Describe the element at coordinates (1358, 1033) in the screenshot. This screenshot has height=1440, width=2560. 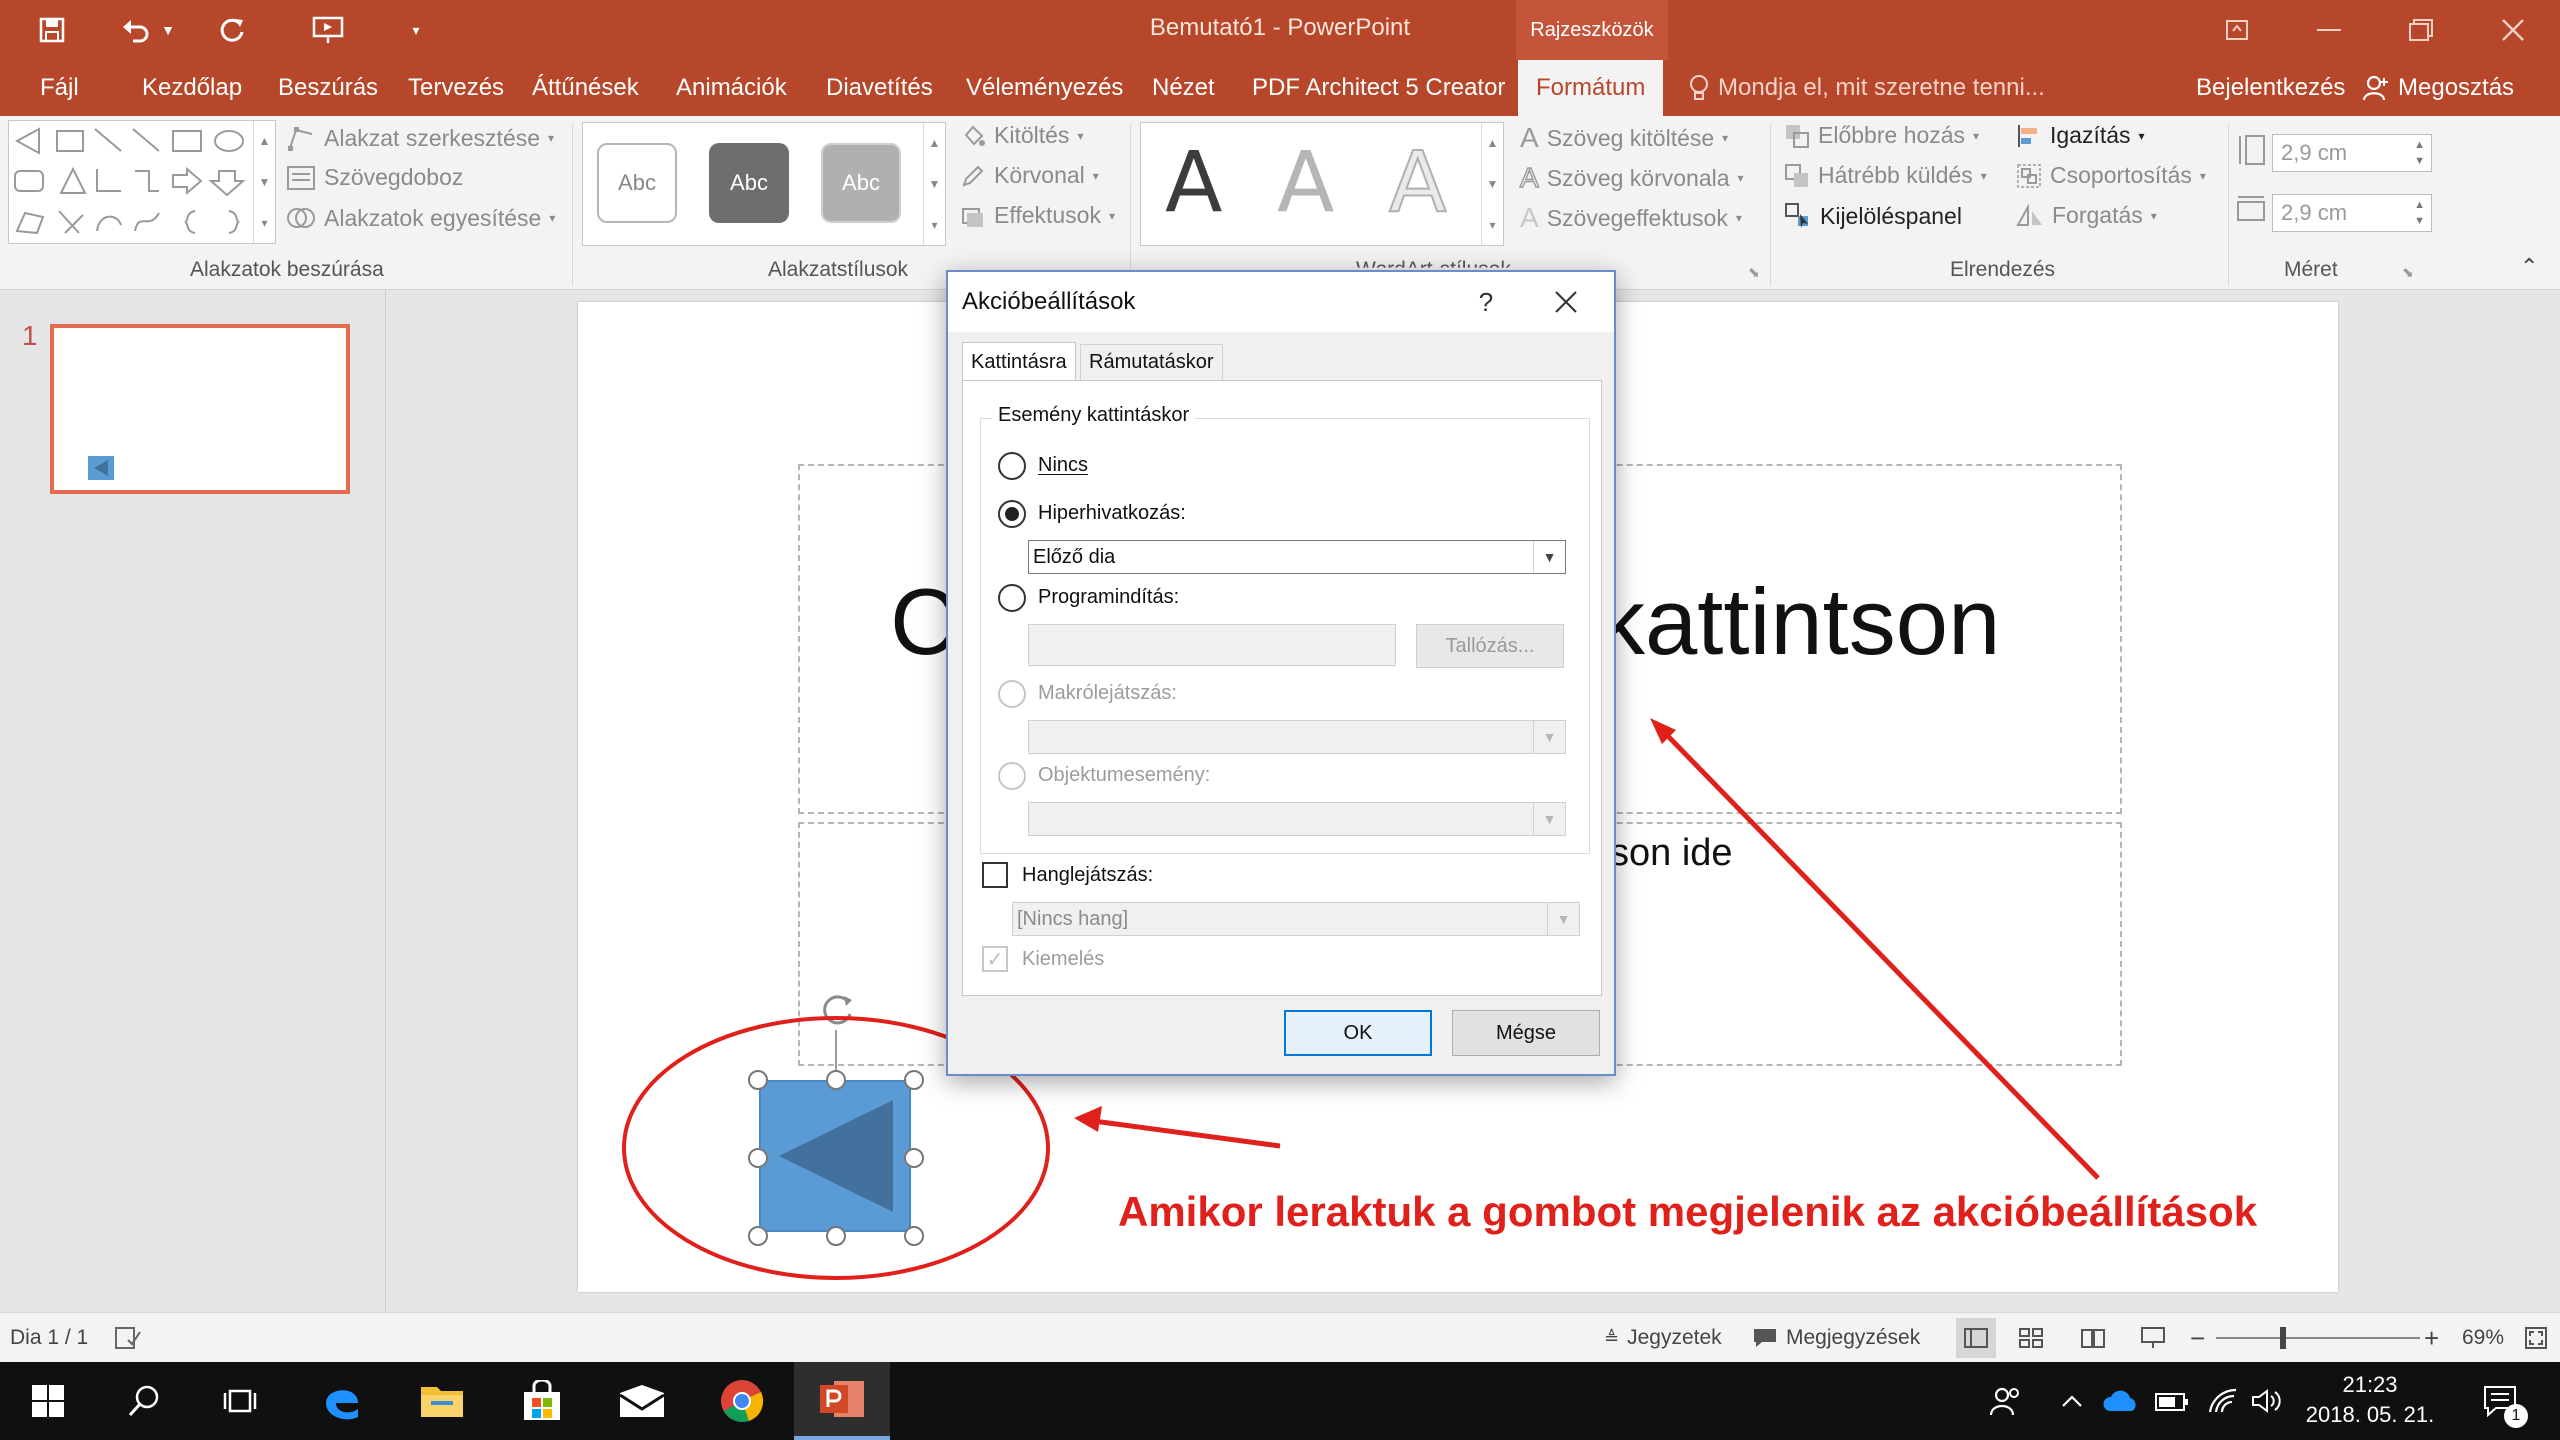
I see `ok-button: OK` at that location.